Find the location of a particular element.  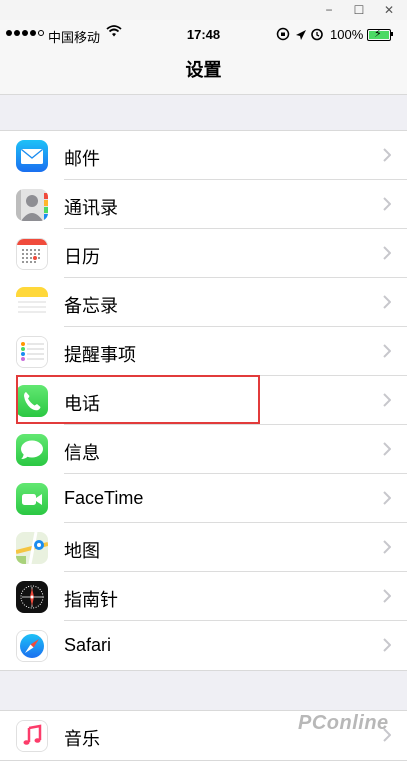

messages-icon is located at coordinates (32, 450).